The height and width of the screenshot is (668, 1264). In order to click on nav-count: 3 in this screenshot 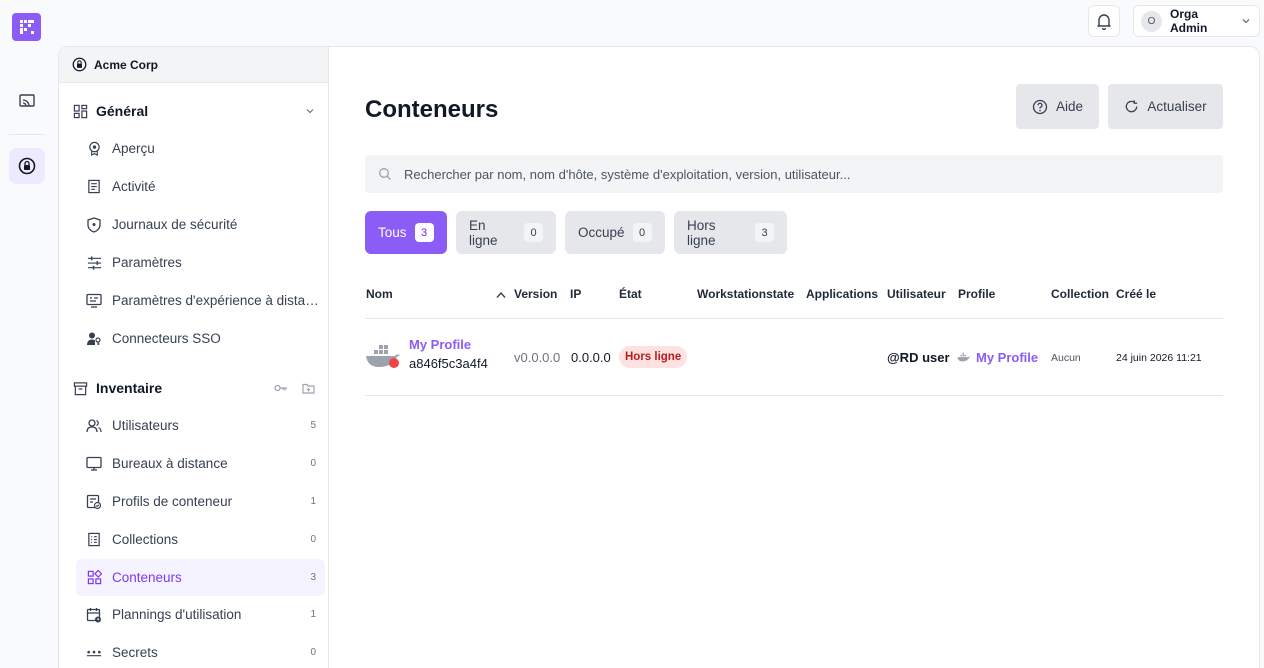, I will do `click(313, 577)`.